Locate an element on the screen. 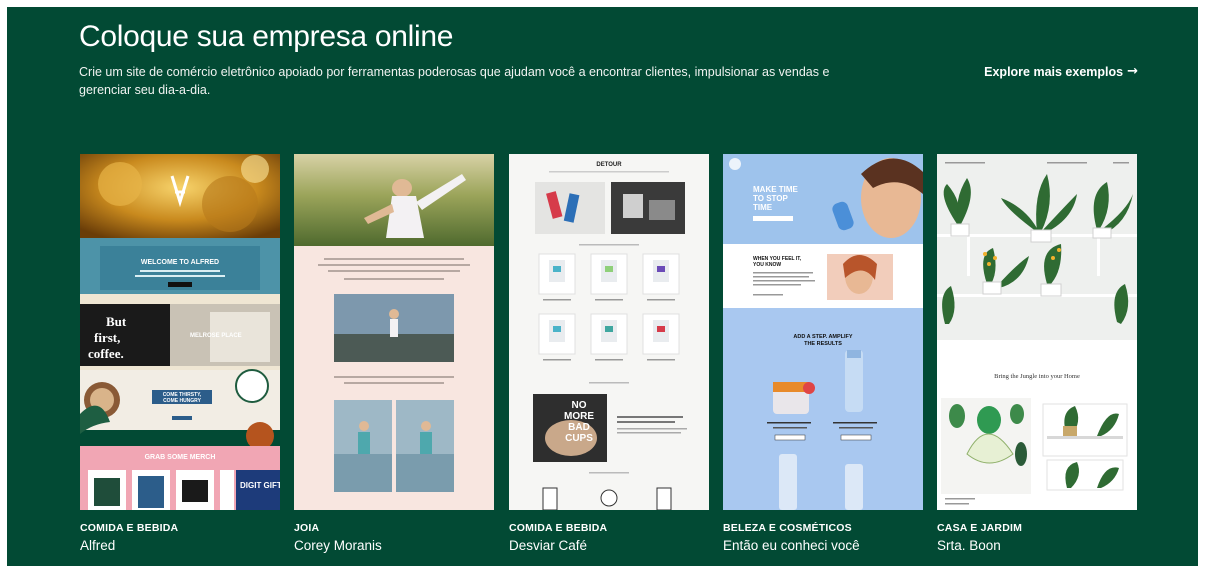 The width and height of the screenshot is (1205, 566). thumb-text: DIGIT GIFTC is located at coordinates (260, 485).